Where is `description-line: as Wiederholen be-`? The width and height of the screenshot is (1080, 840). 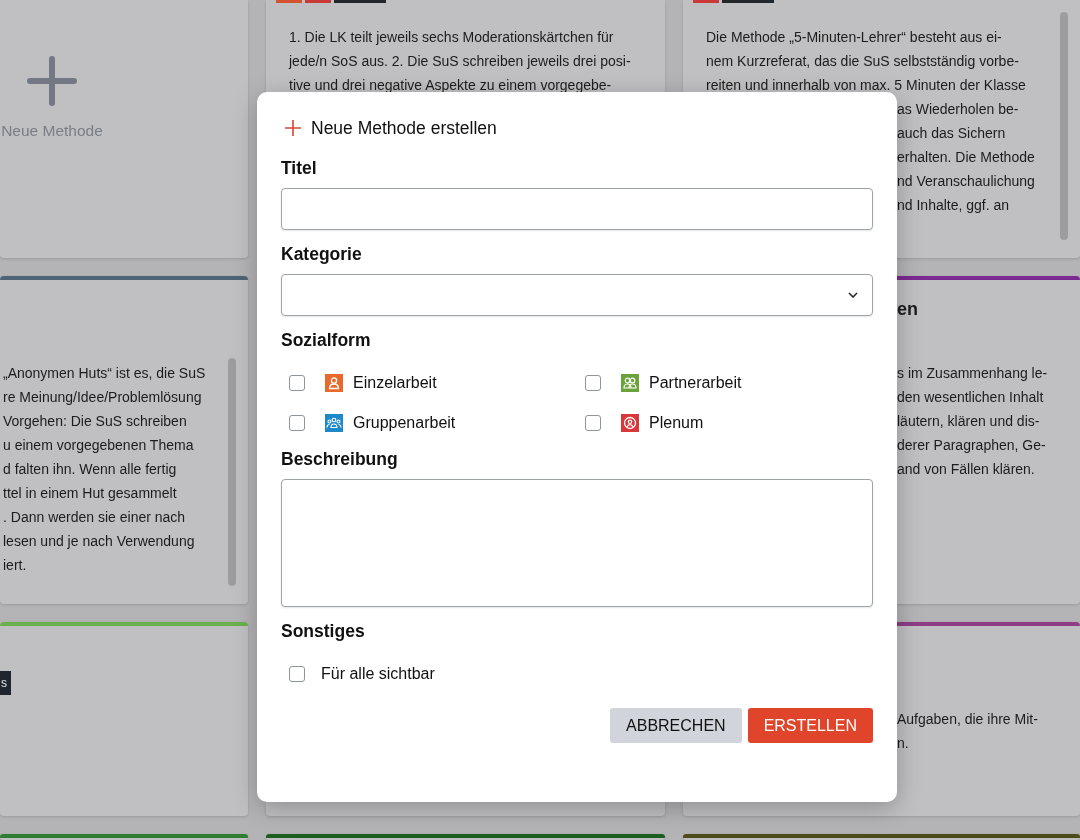
description-line: as Wiederholen be- is located at coordinates (958, 109).